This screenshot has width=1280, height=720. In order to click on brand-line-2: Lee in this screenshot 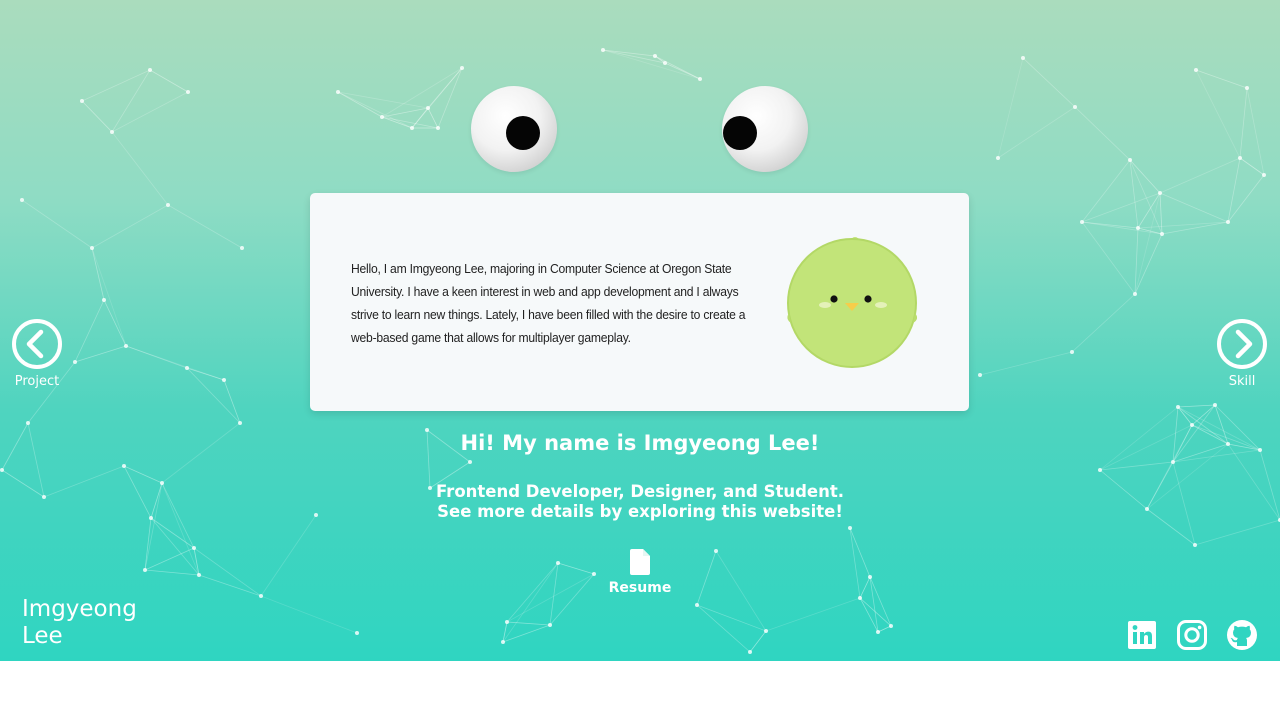, I will do `click(42, 636)`.